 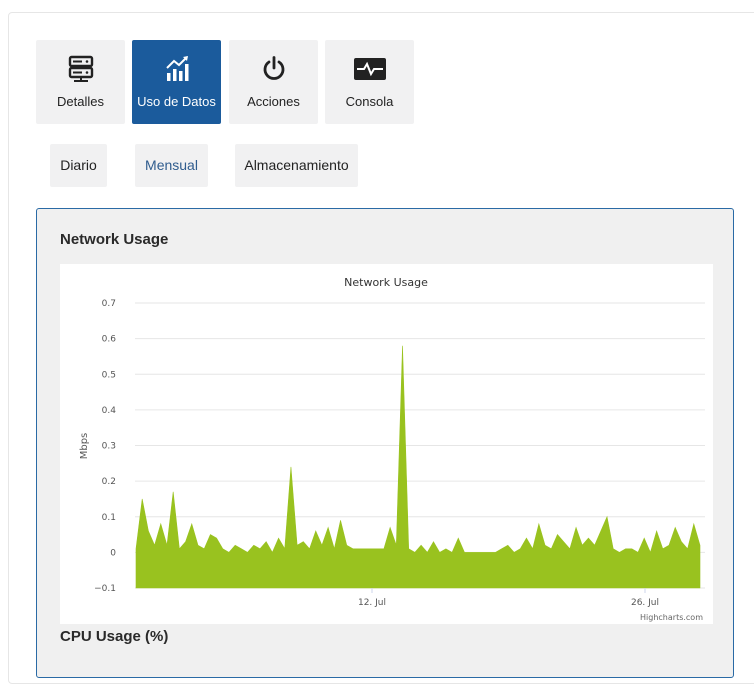 I want to click on x-tick-label: 12. Jul, so click(x=372, y=603).